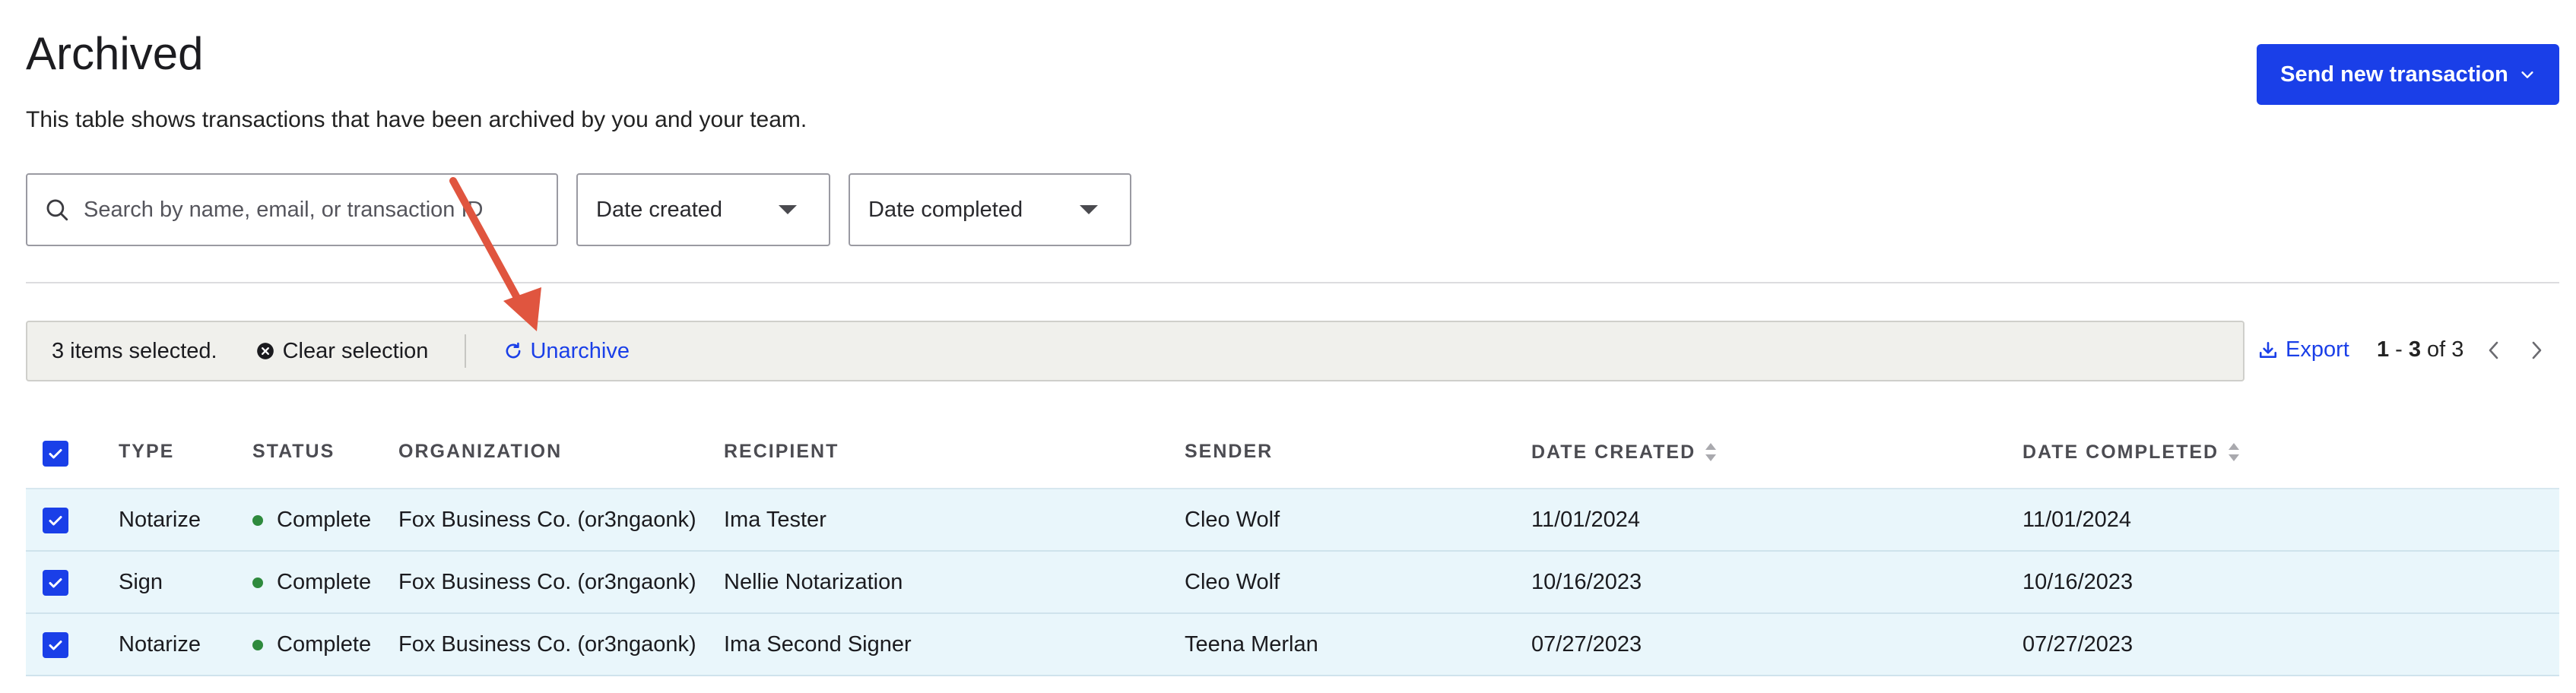  I want to click on close-circle-icon, so click(265, 351).